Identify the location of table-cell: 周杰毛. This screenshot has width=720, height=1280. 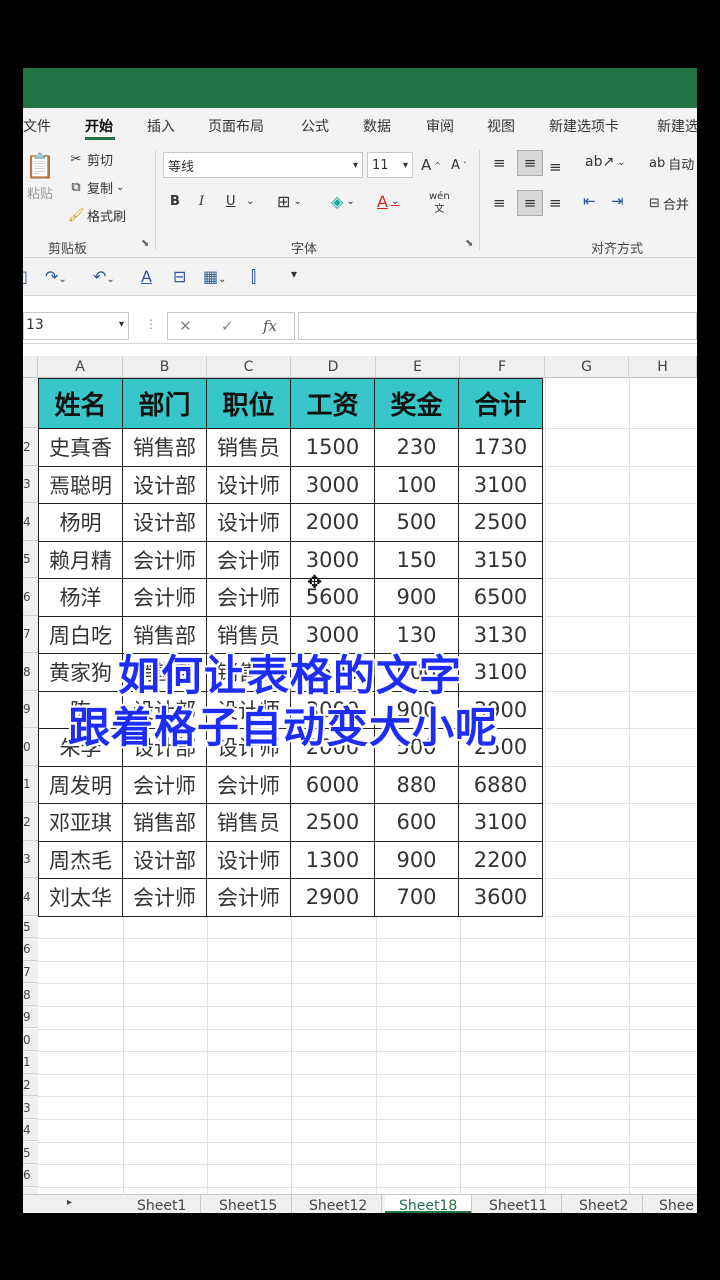
(80, 859).